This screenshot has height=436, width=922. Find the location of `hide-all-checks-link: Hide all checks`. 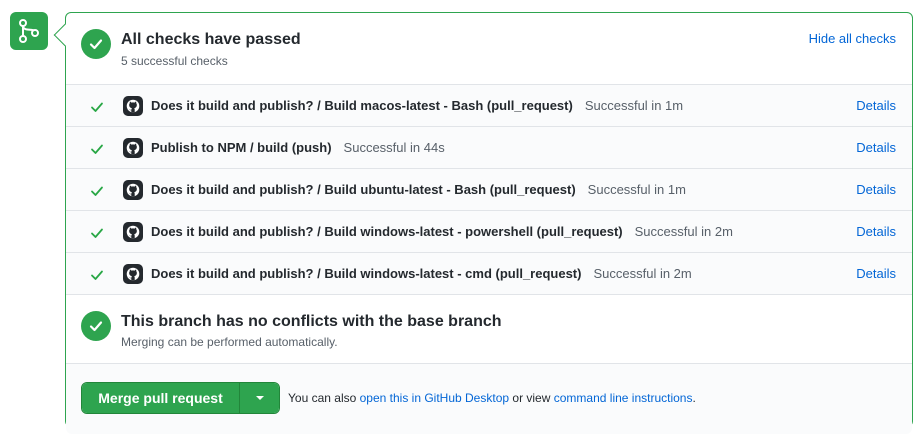

hide-all-checks-link: Hide all checks is located at coordinates (852, 38).